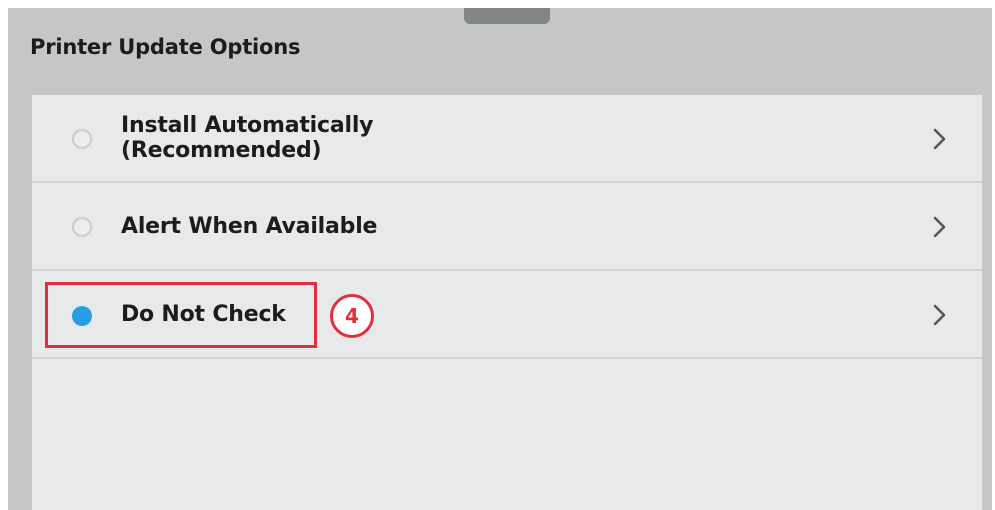 The height and width of the screenshot is (510, 995). What do you see at coordinates (247, 125) in the screenshot?
I see `option-install-automatically-label-line1: Install Automatically` at bounding box center [247, 125].